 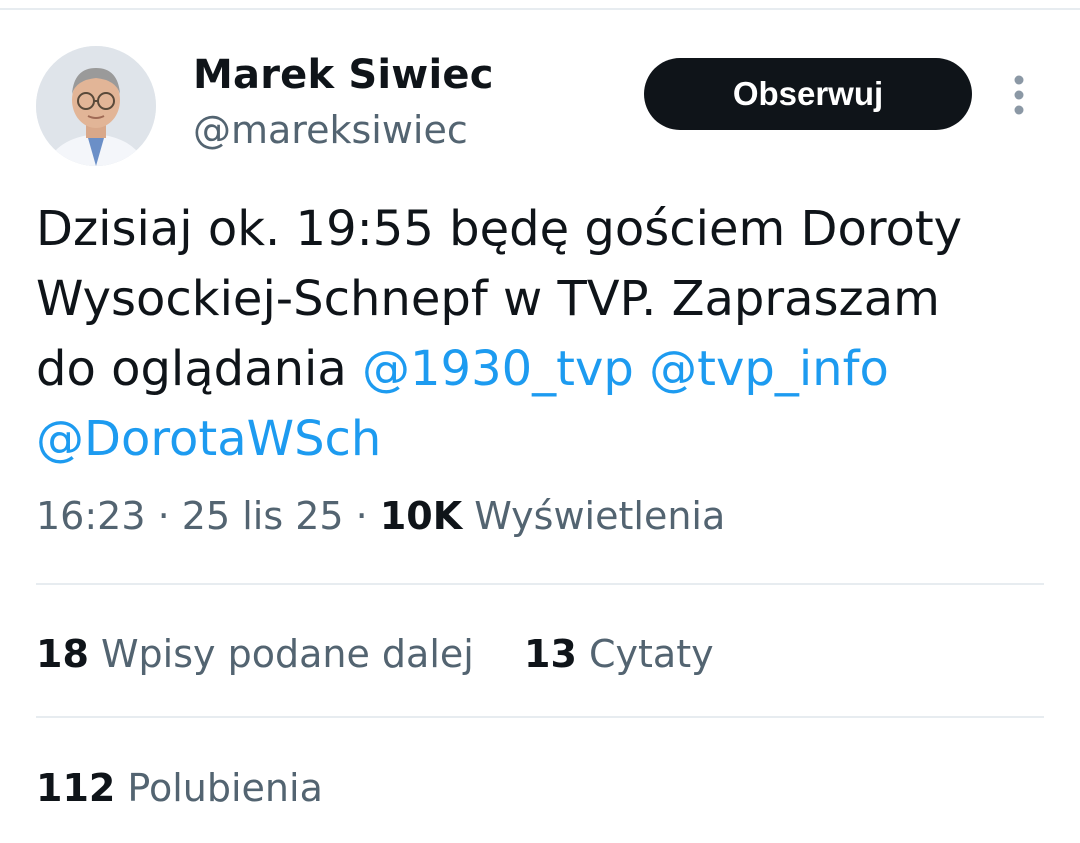 I want to click on top-divider, so click(x=540, y=9).